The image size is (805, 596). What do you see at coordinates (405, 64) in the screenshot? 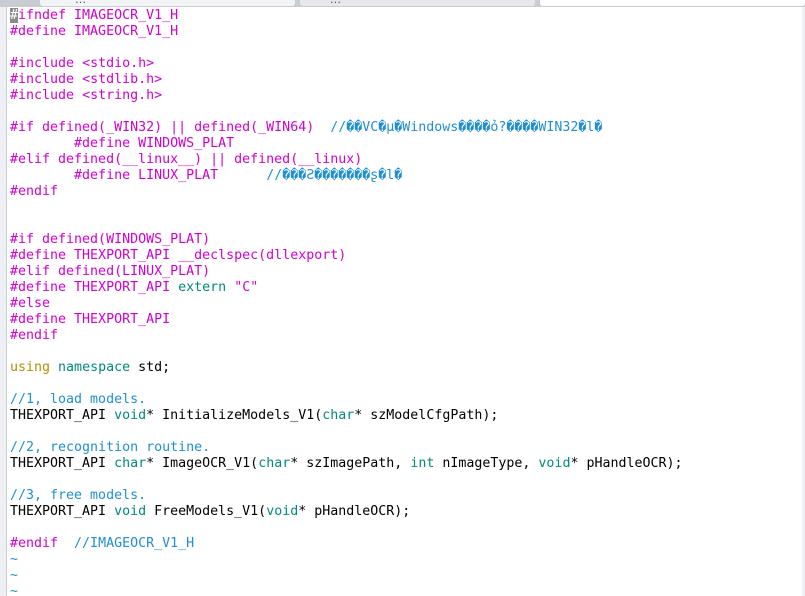
I see `code-line: #include <stdio.h>` at bounding box center [405, 64].